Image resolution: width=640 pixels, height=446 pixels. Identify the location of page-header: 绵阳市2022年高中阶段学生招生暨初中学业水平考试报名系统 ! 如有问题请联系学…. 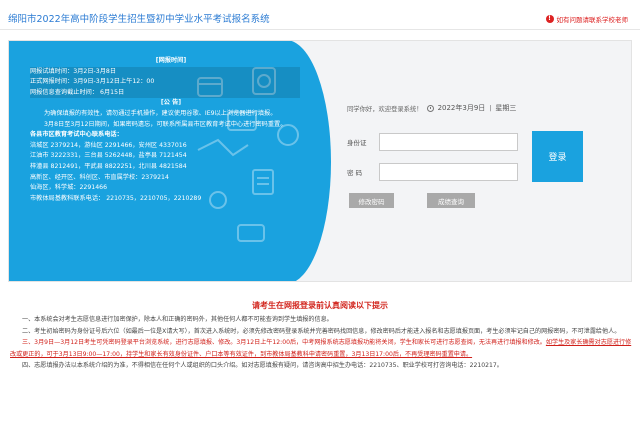
(320, 15).